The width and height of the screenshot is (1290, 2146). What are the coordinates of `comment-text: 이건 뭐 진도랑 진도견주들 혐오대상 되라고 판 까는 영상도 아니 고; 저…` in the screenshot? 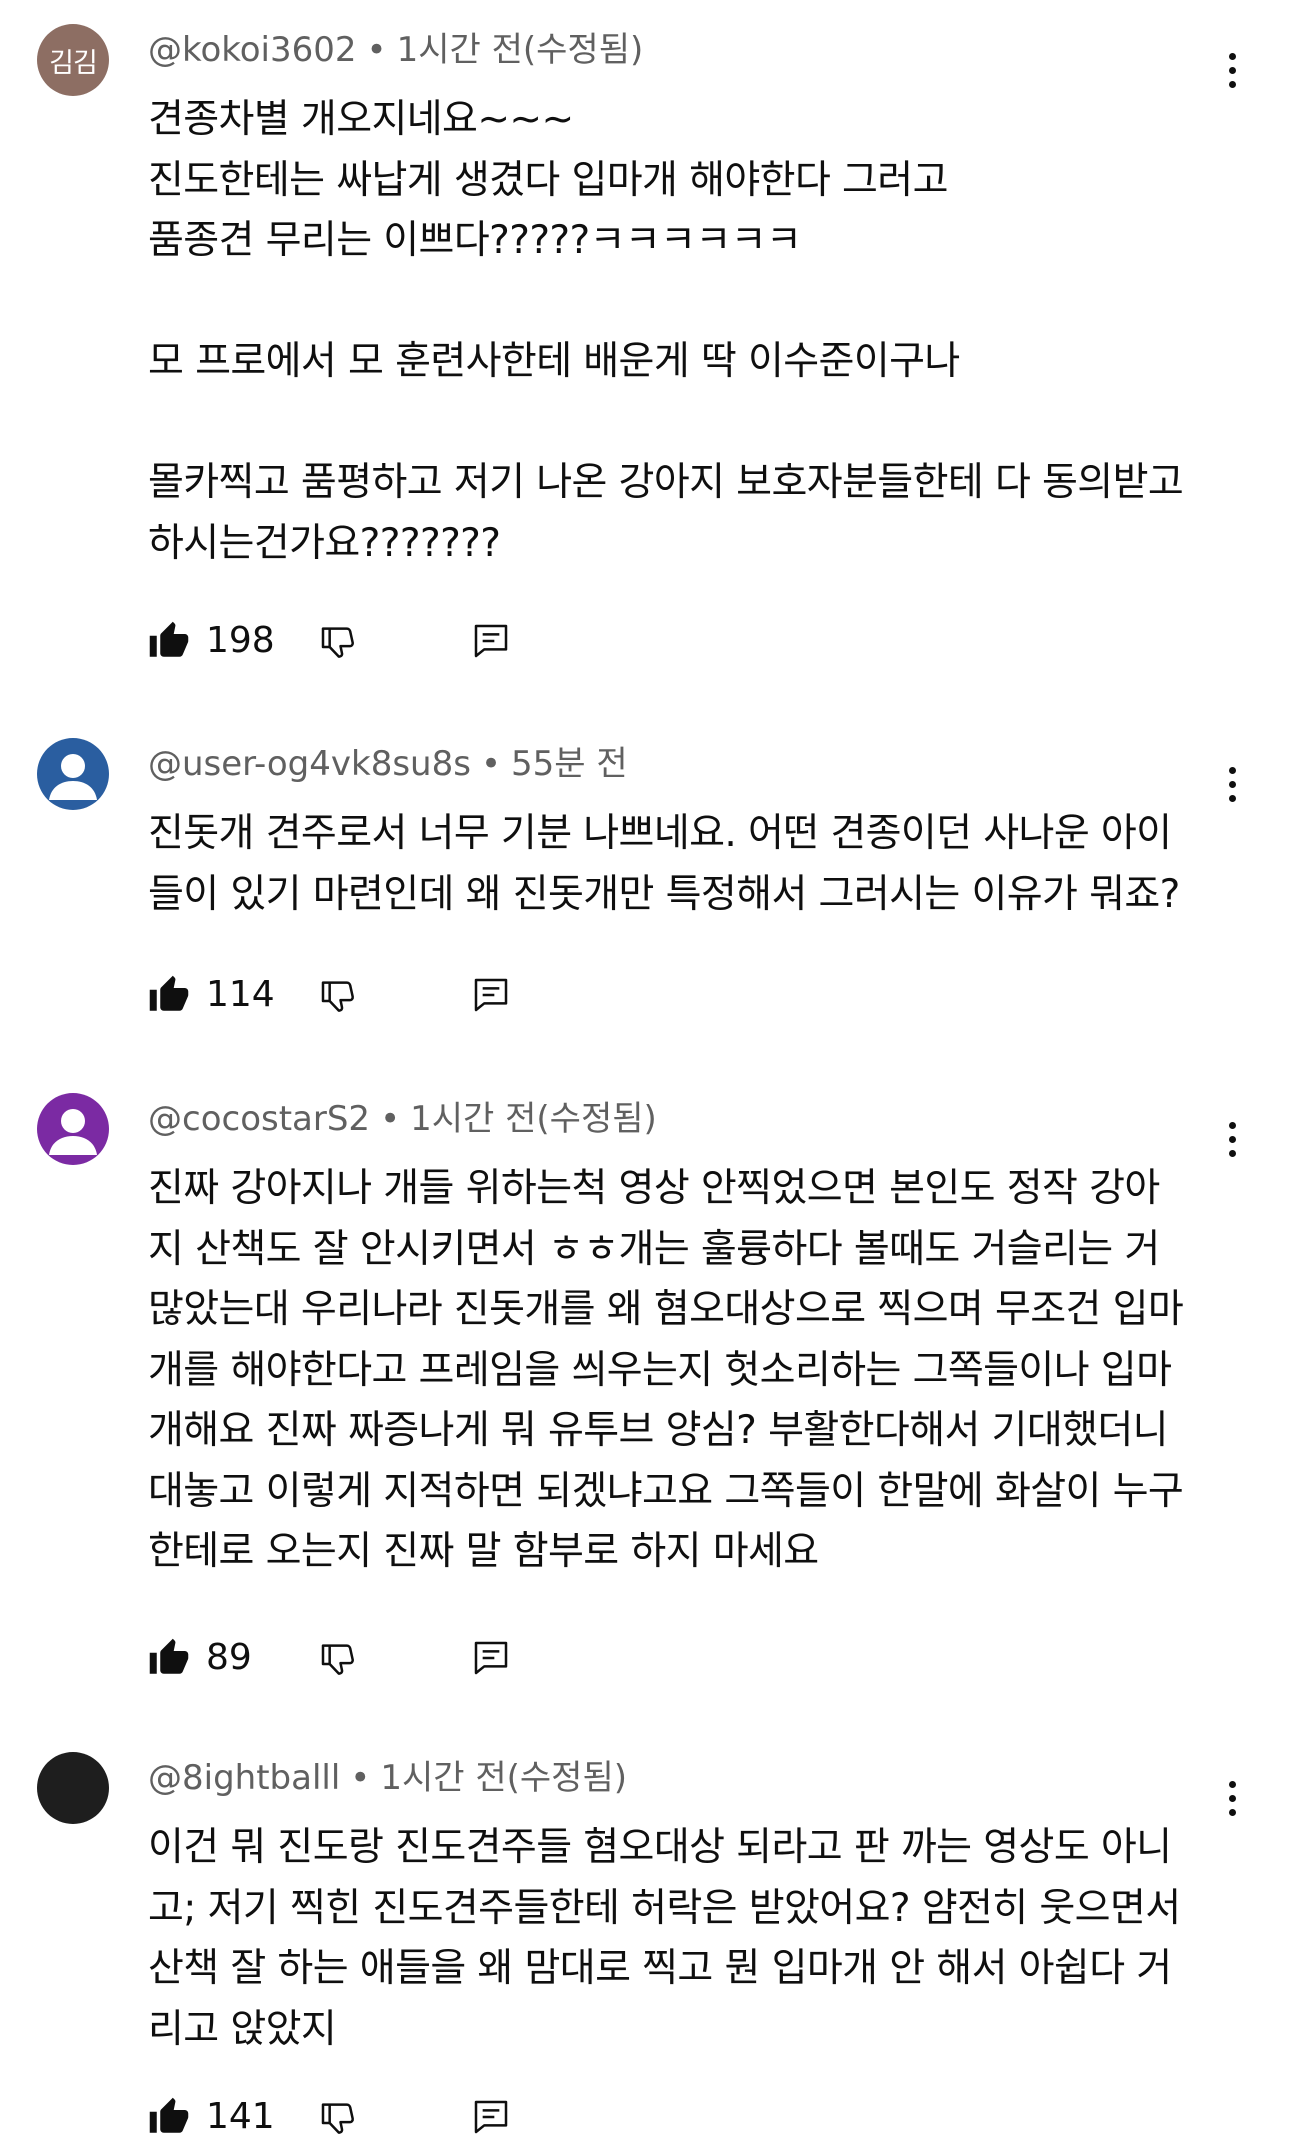 It's located at (664, 1938).